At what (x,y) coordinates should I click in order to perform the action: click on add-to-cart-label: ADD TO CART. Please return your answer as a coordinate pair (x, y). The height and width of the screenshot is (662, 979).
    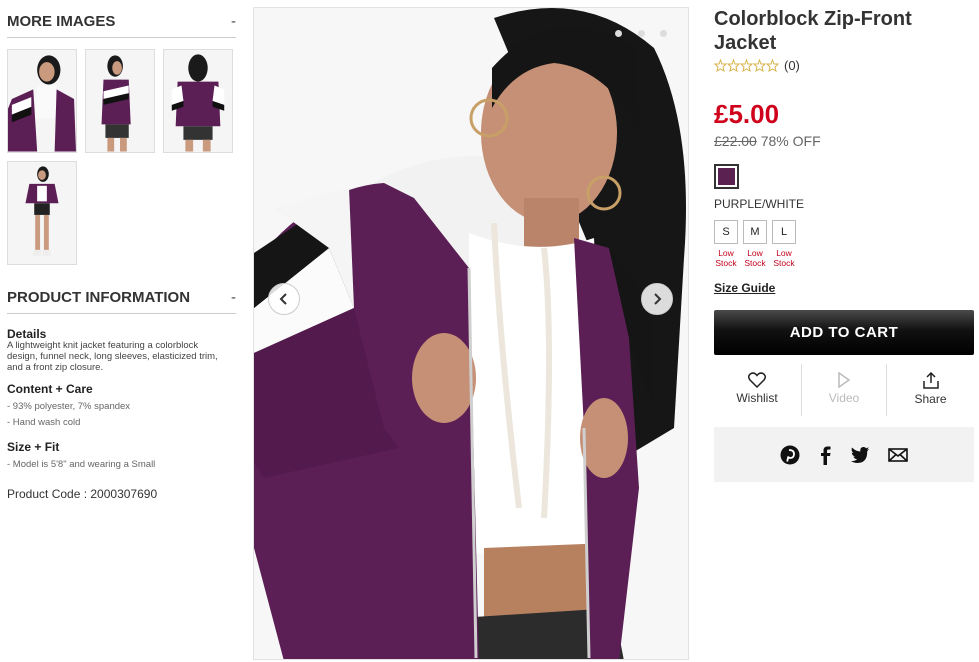
    Looking at the image, I should click on (844, 332).